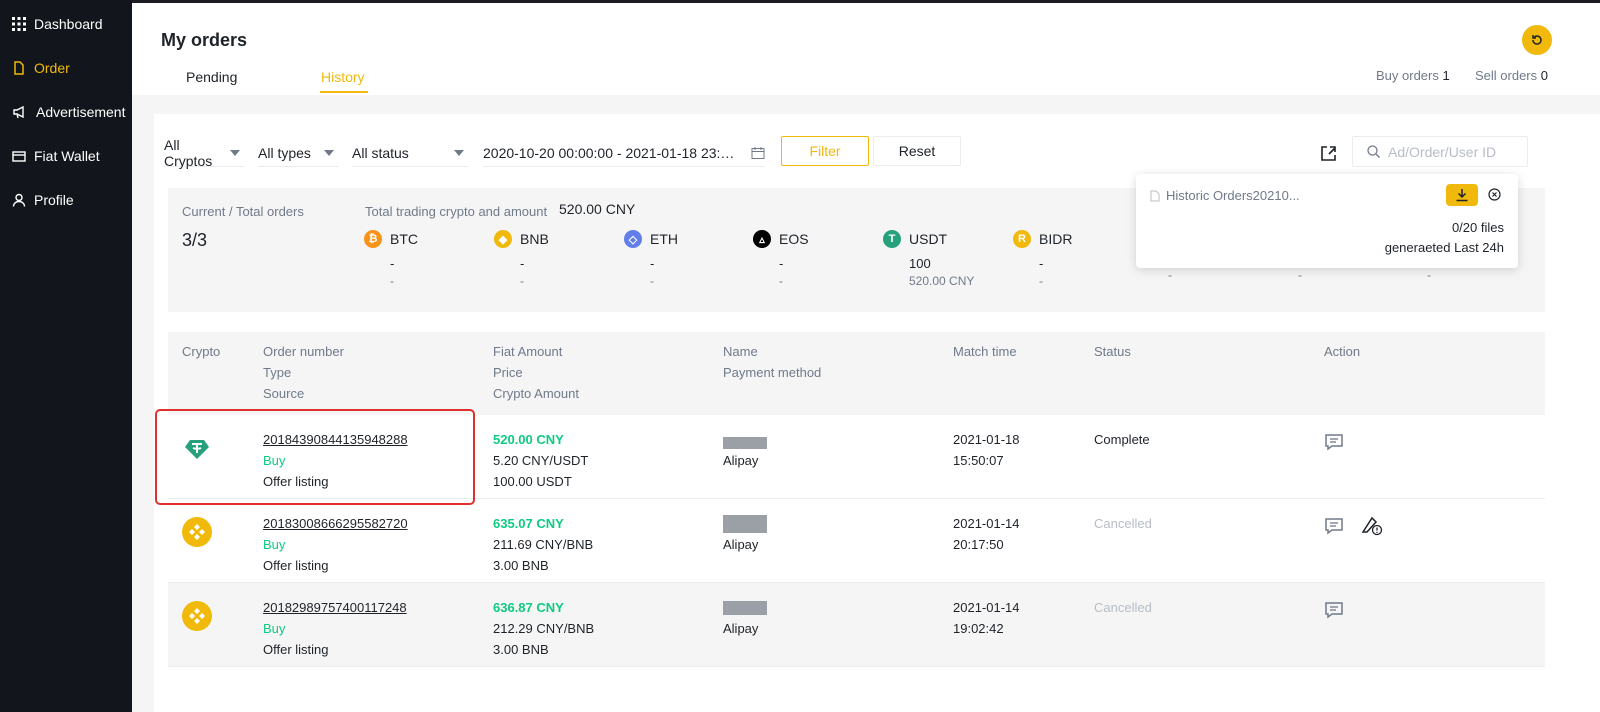 This screenshot has height=712, width=1600. I want to click on price: 5.20 CNY/USDT, so click(541, 460).